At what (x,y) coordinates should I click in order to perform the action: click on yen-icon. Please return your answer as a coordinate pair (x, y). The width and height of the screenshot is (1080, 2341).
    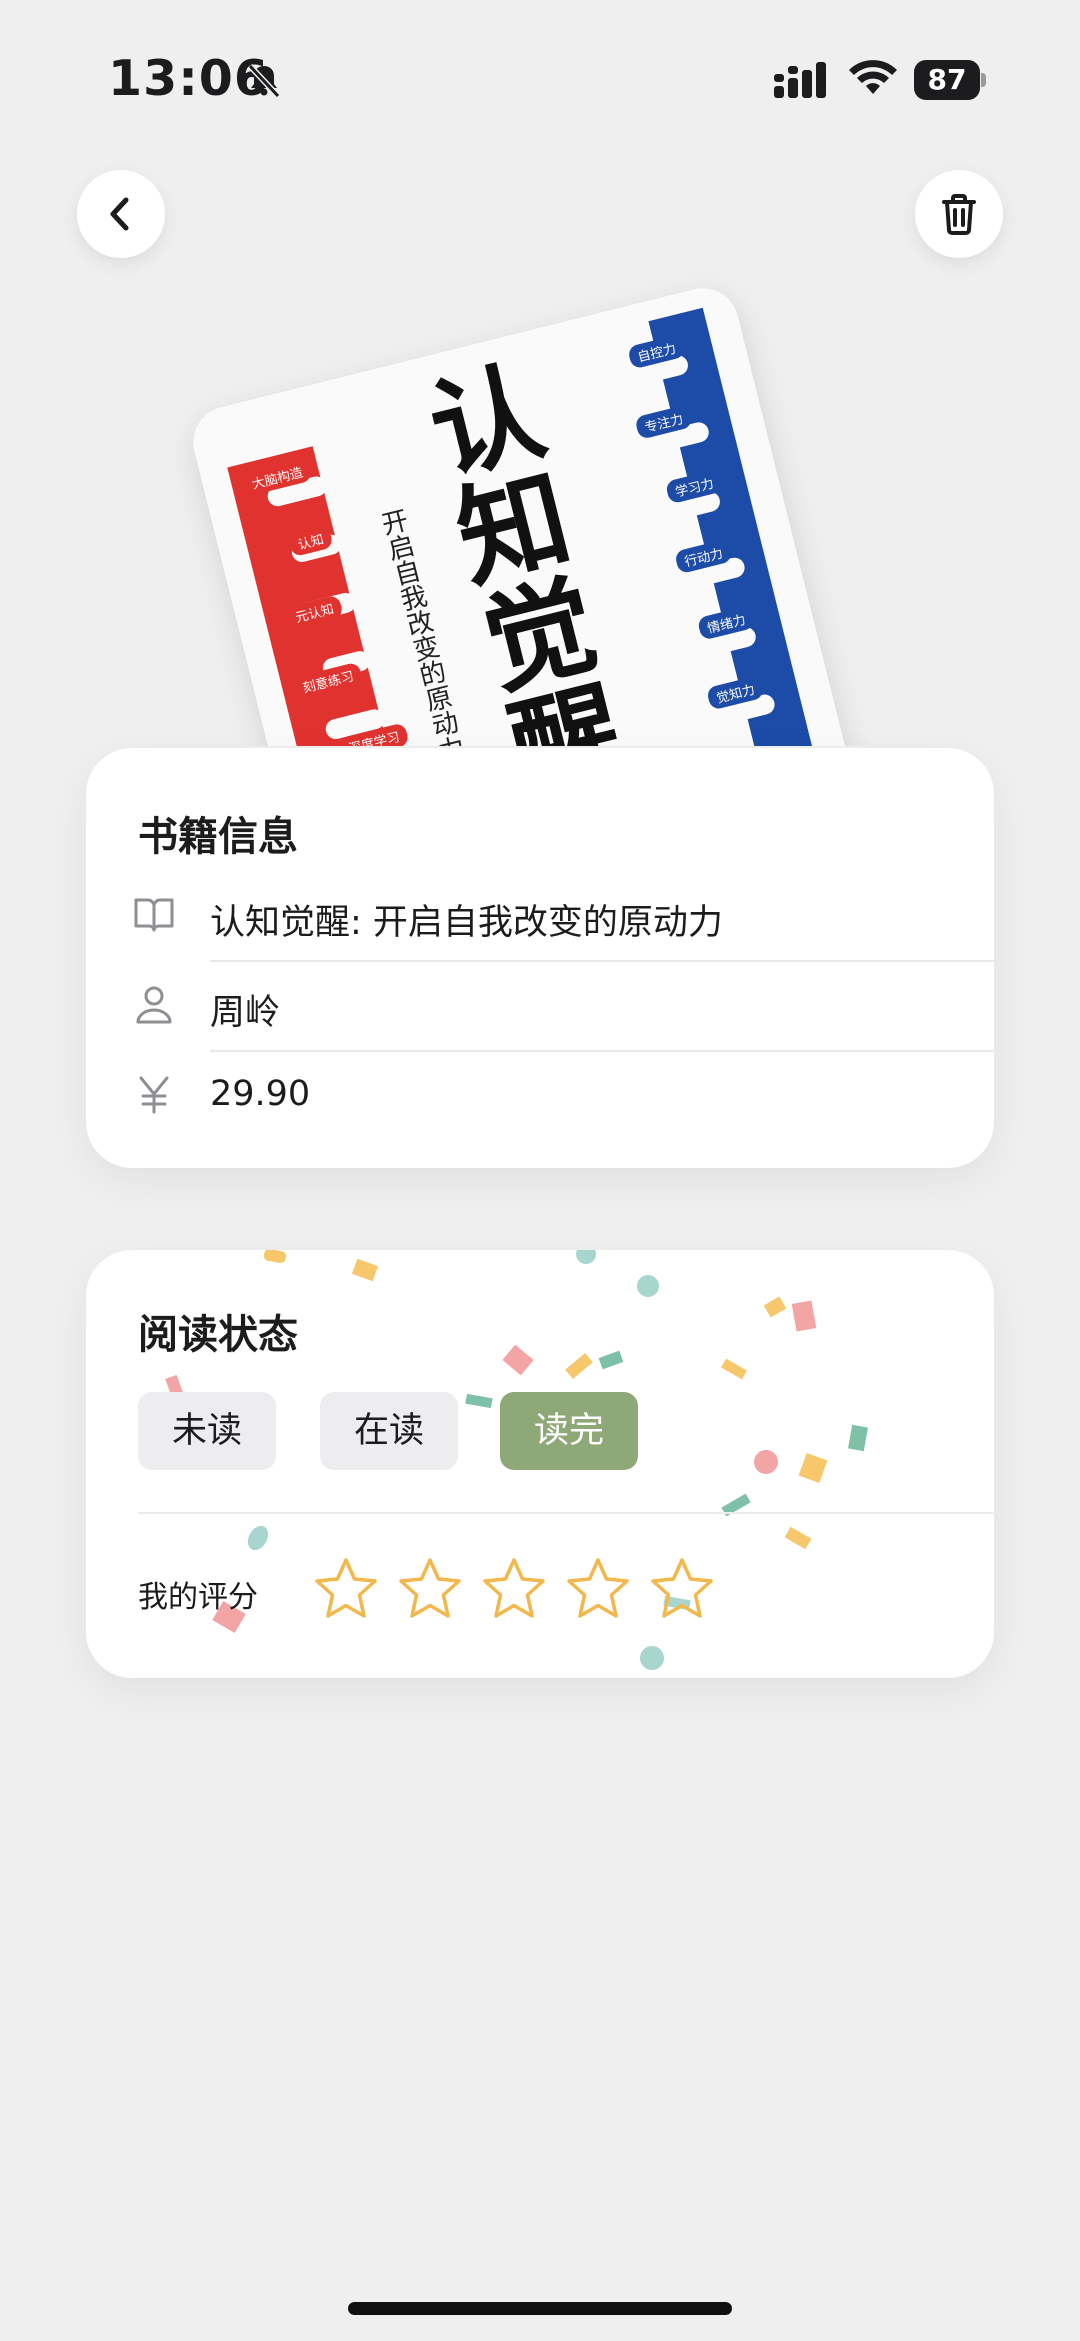
    Looking at the image, I should click on (154, 1095).